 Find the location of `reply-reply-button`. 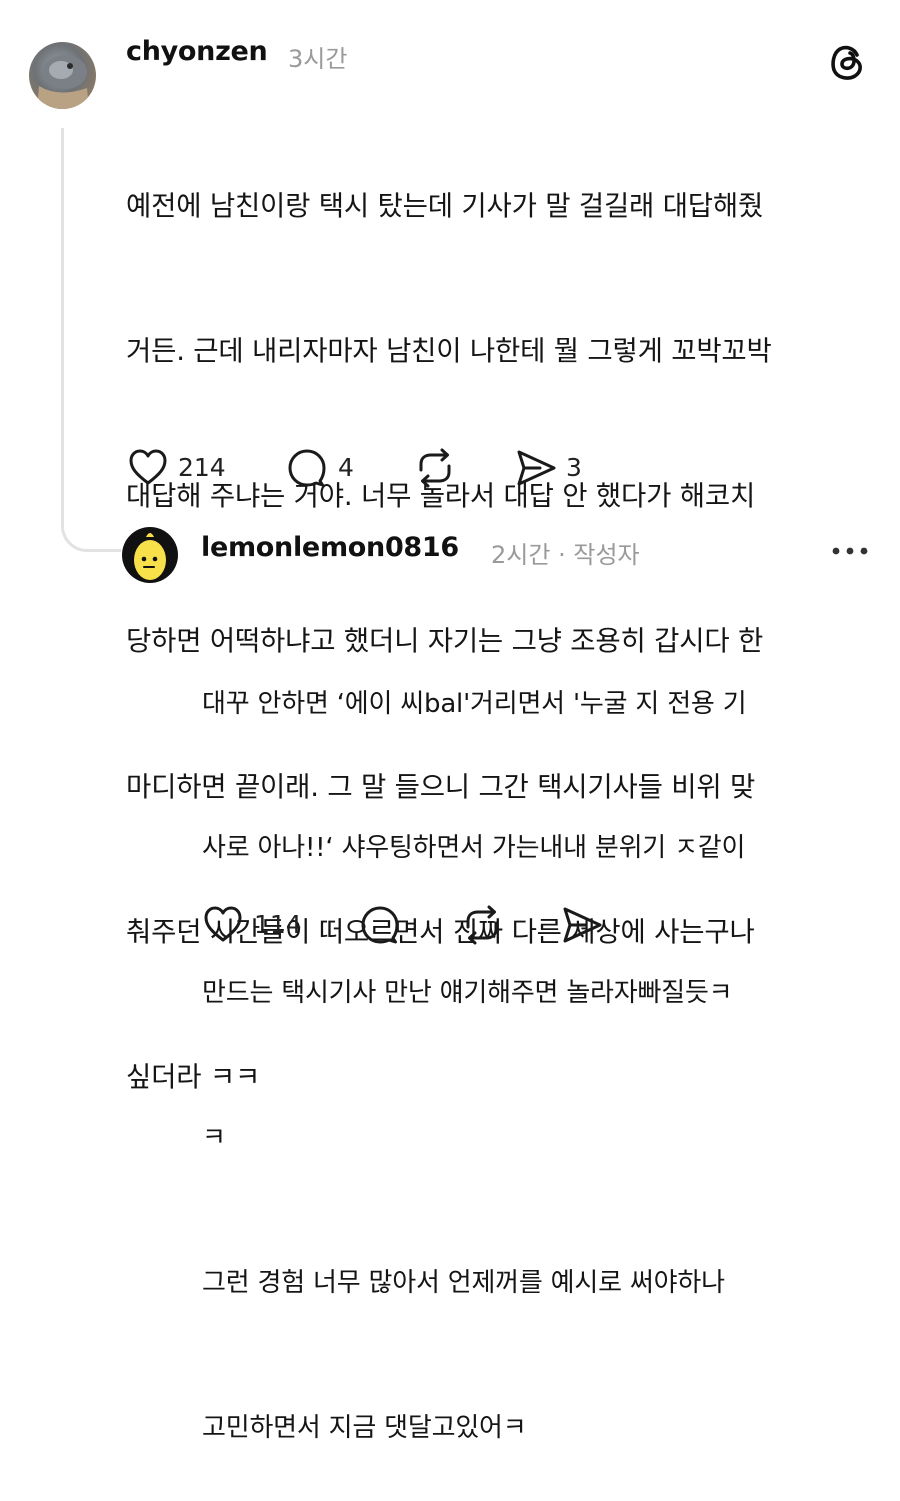

reply-reply-button is located at coordinates (380, 925).